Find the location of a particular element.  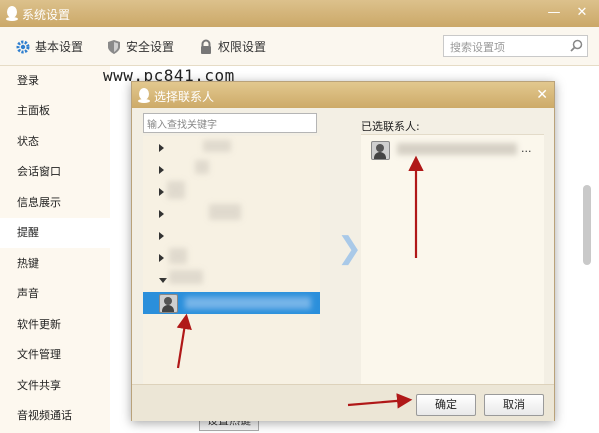

sidebar-item-file-sharing: 文件共享 is located at coordinates (55, 386).